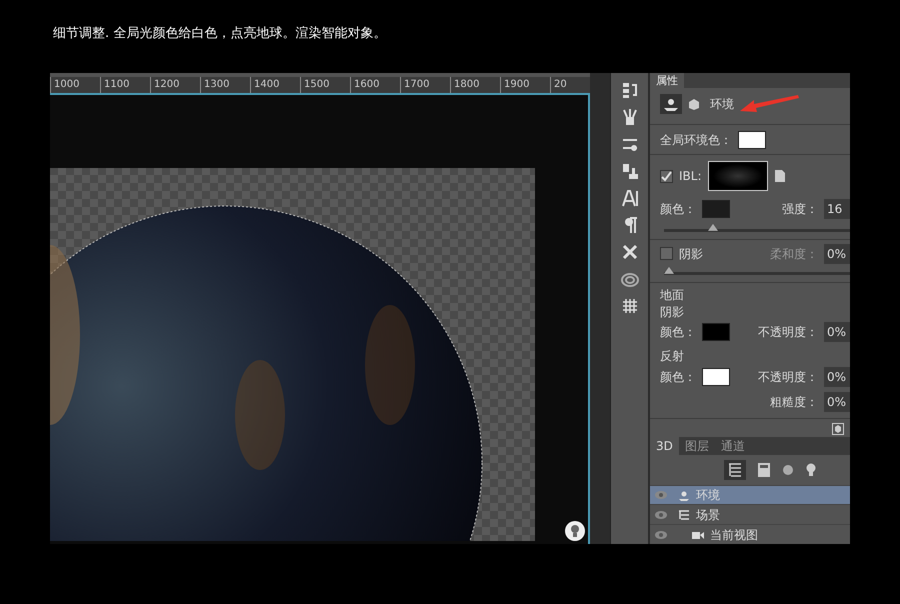  Describe the element at coordinates (690, 177) in the screenshot. I see `field-label: IBL:` at that location.